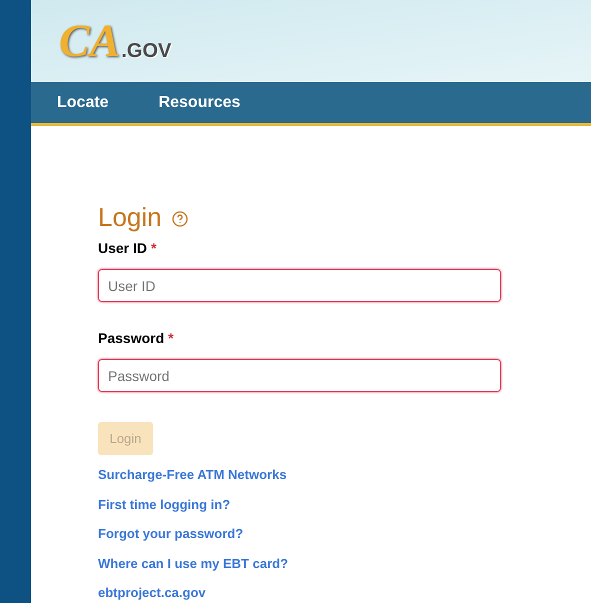  I want to click on nav-link: Locate, so click(83, 102).